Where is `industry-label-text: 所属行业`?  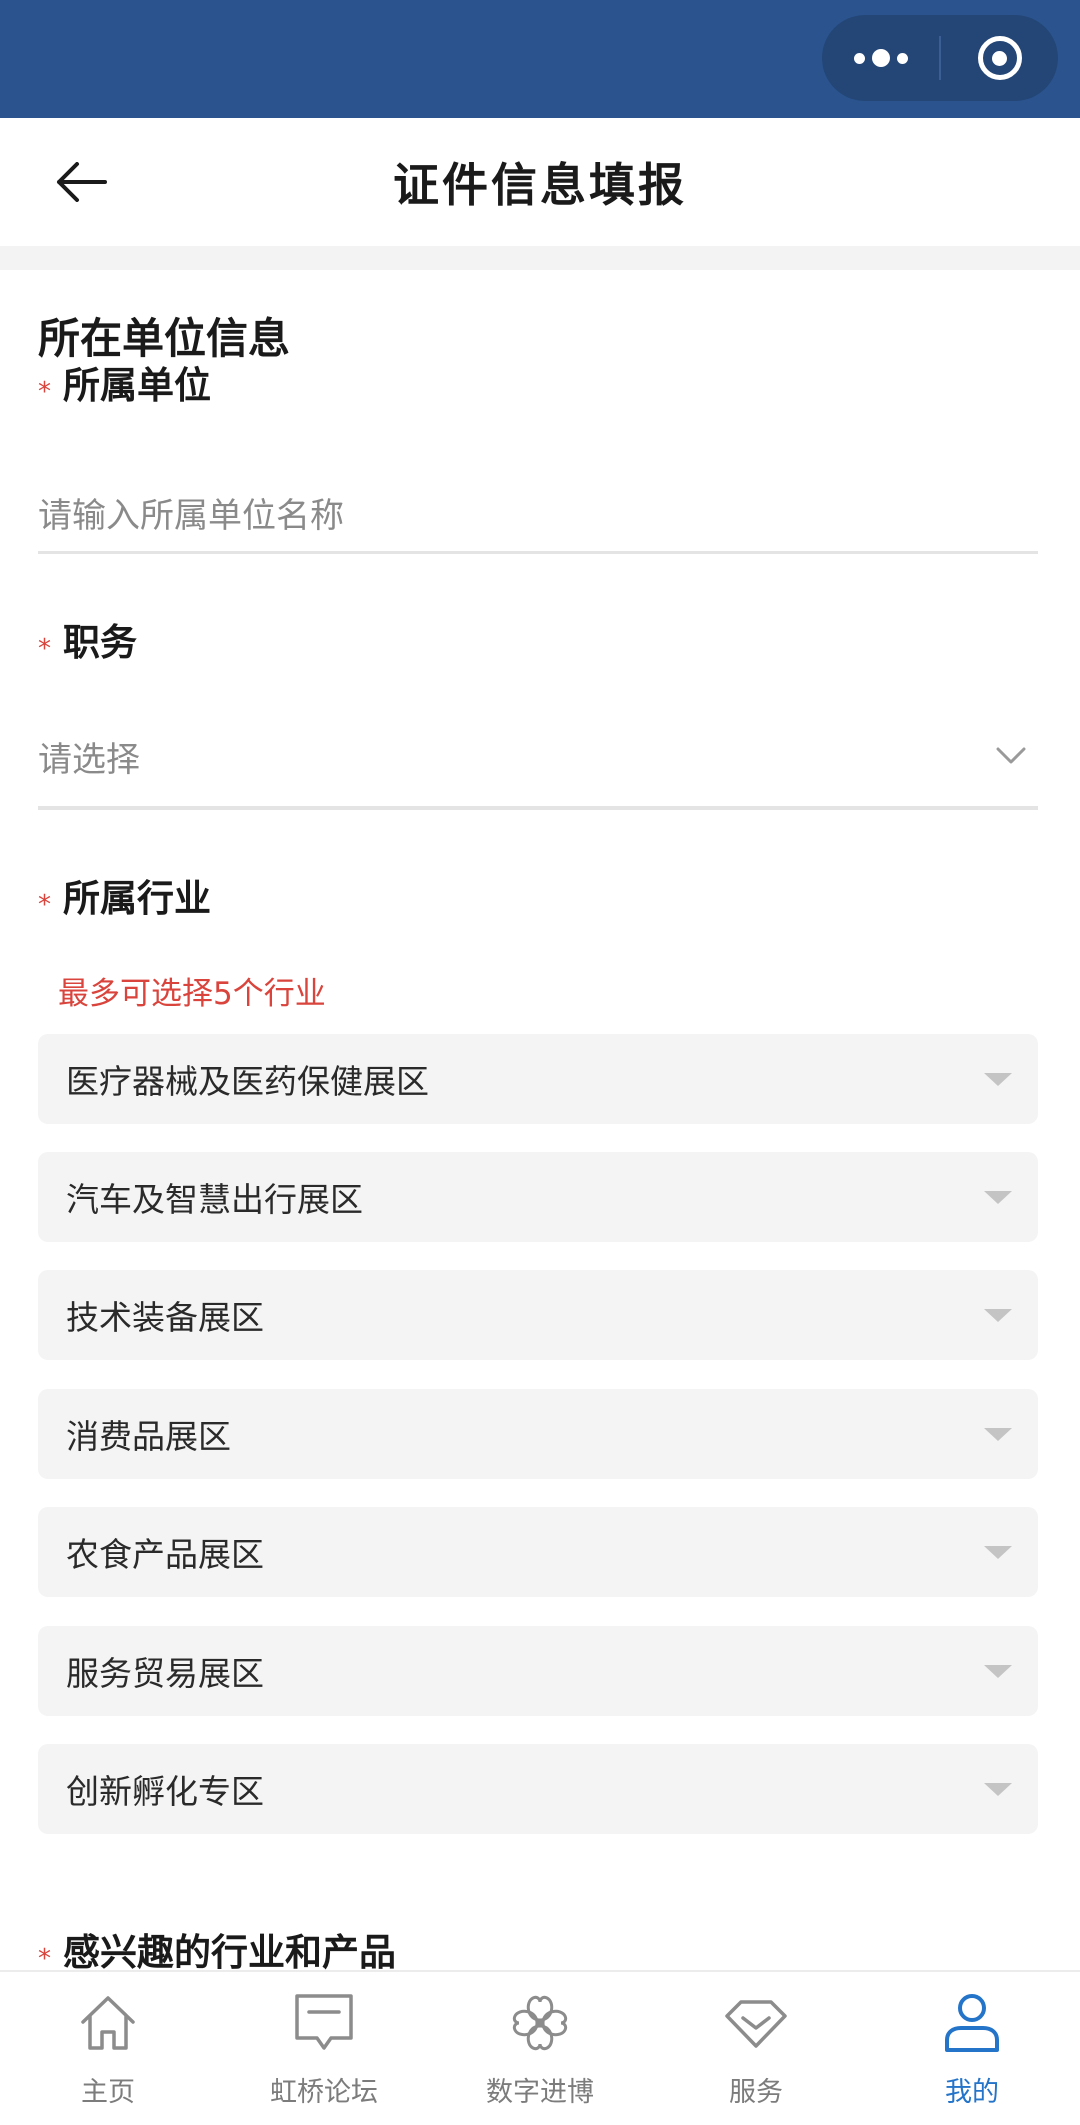
industry-label-text: 所属行业 is located at coordinates (137, 898).